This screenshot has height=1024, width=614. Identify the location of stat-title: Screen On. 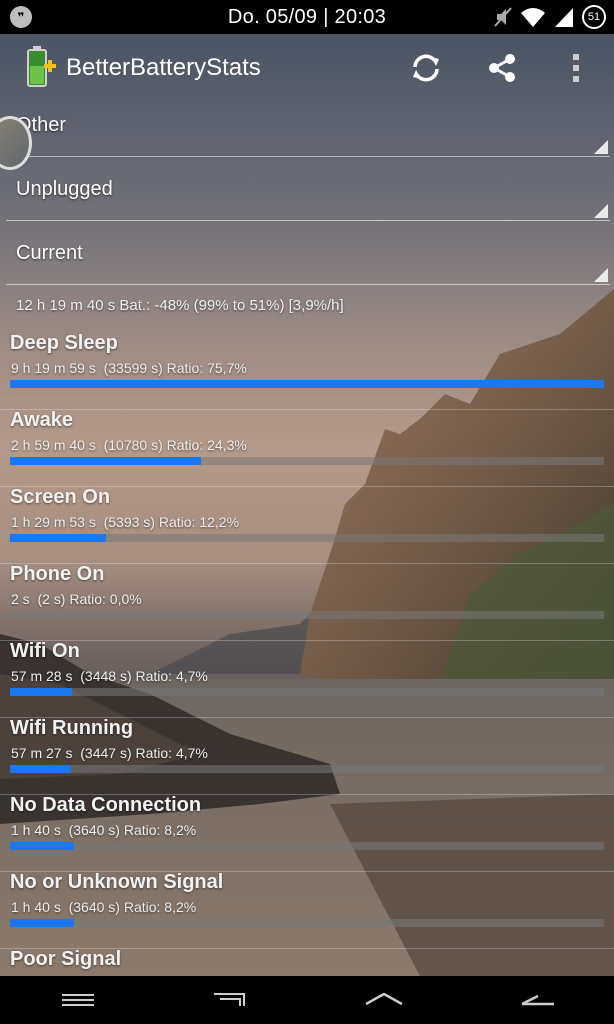
(60, 497).